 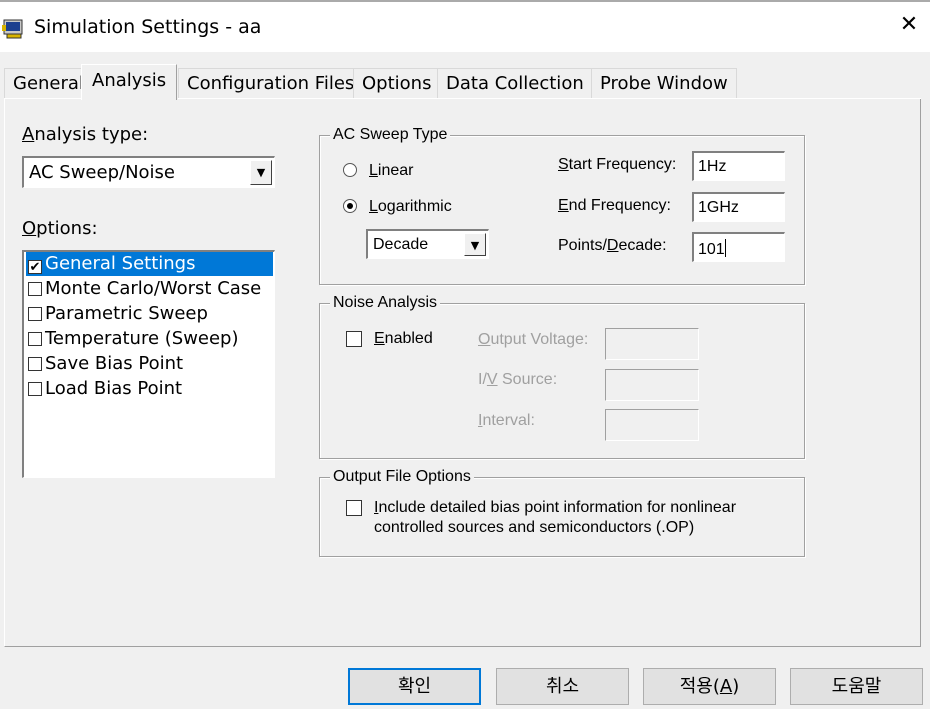 I want to click on interval-label: Interval:, so click(x=506, y=420).